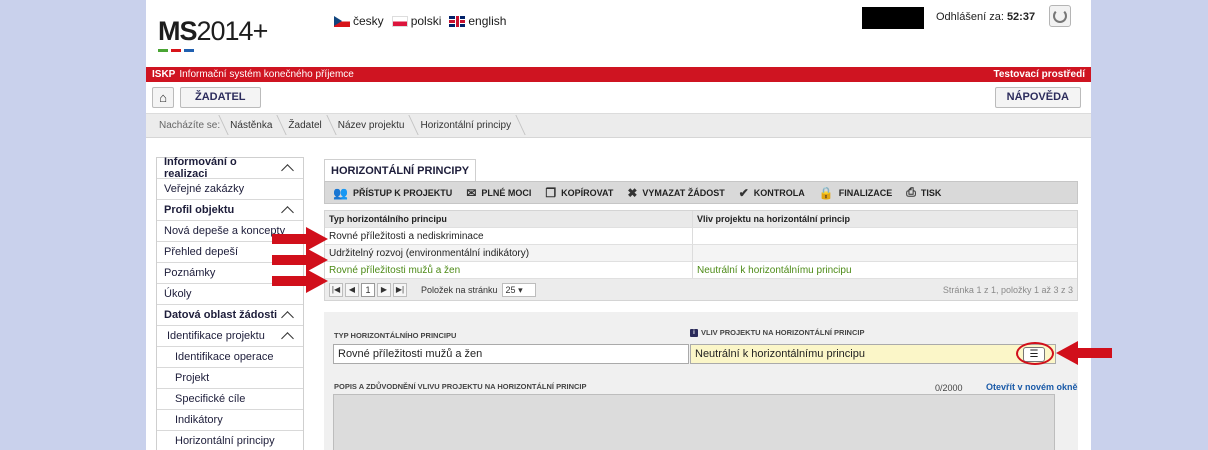 Image resolution: width=1208 pixels, height=450 pixels. I want to click on sidebar-item: Horizontální principy, so click(230, 440).